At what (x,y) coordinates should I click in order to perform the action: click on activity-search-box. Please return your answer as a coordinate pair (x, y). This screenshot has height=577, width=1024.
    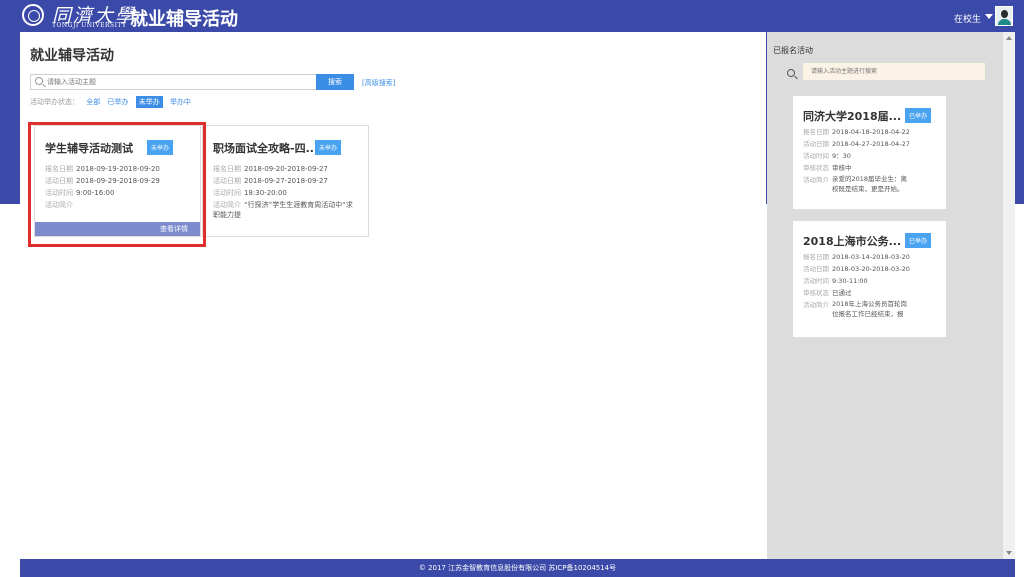
    Looking at the image, I should click on (180, 82).